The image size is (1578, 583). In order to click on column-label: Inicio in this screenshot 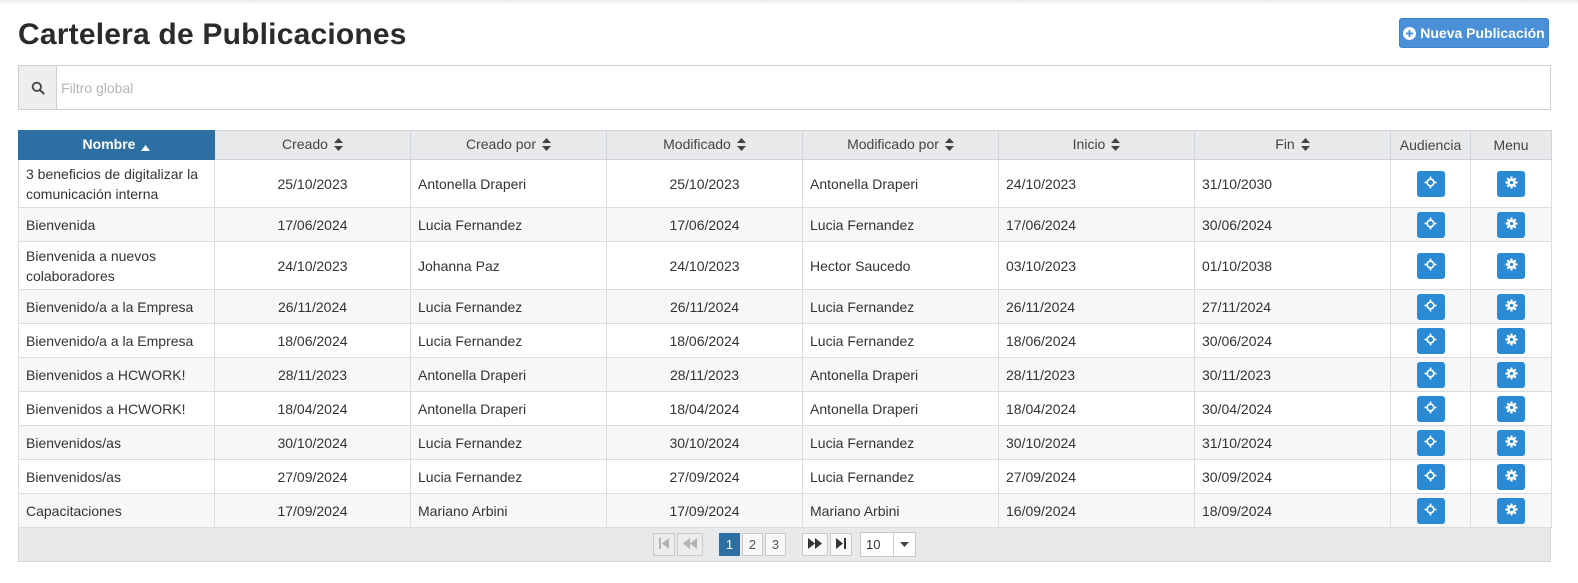, I will do `click(1089, 144)`.